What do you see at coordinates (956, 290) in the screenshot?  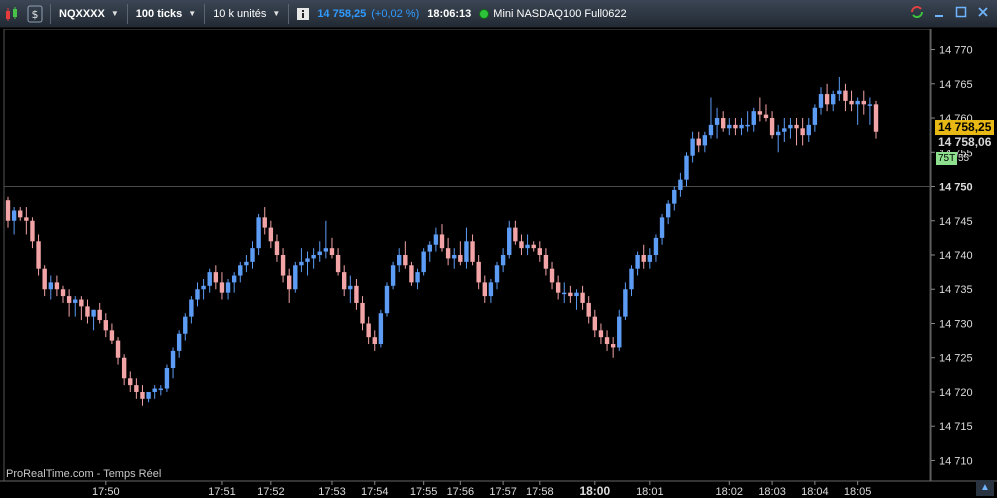 I see `y-tick-label: 14 735` at bounding box center [956, 290].